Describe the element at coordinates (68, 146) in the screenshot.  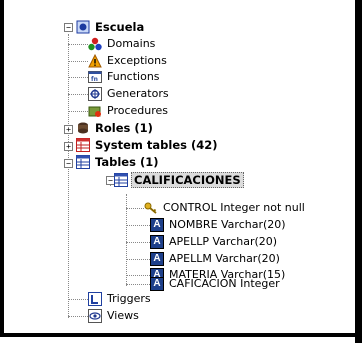
I see `expand-toggle-system-tables: +` at that location.